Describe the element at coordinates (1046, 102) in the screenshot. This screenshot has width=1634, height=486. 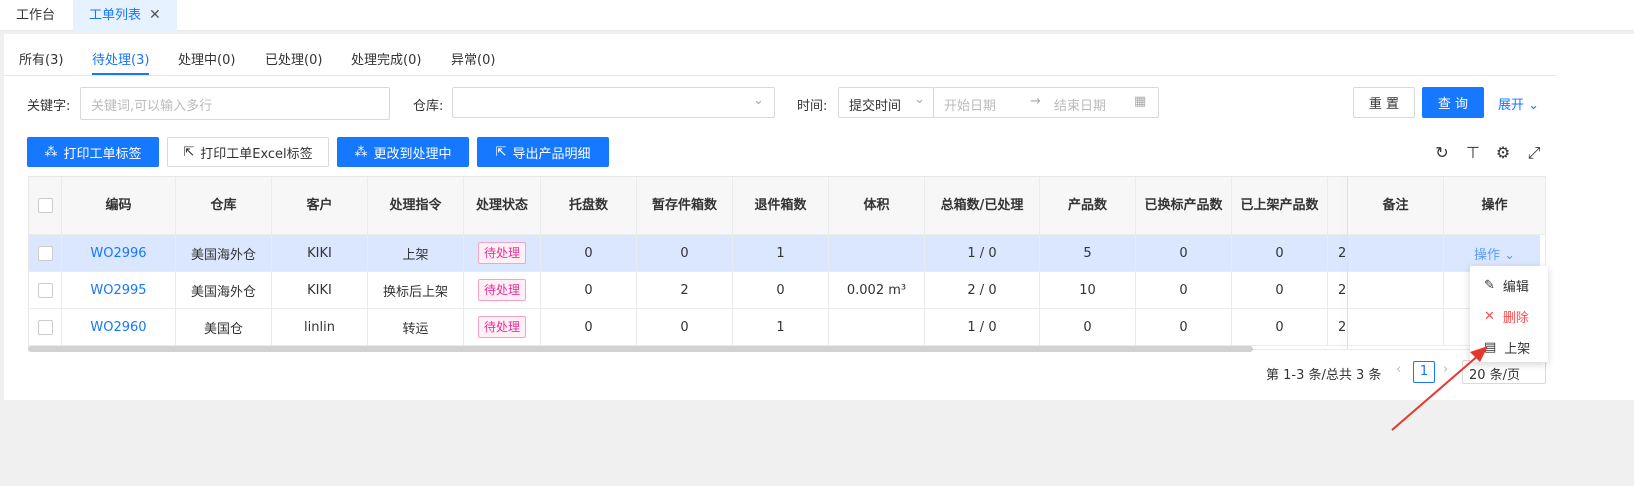
I see `date-range-picker: 开始日期 → 结束日期 ▦` at that location.